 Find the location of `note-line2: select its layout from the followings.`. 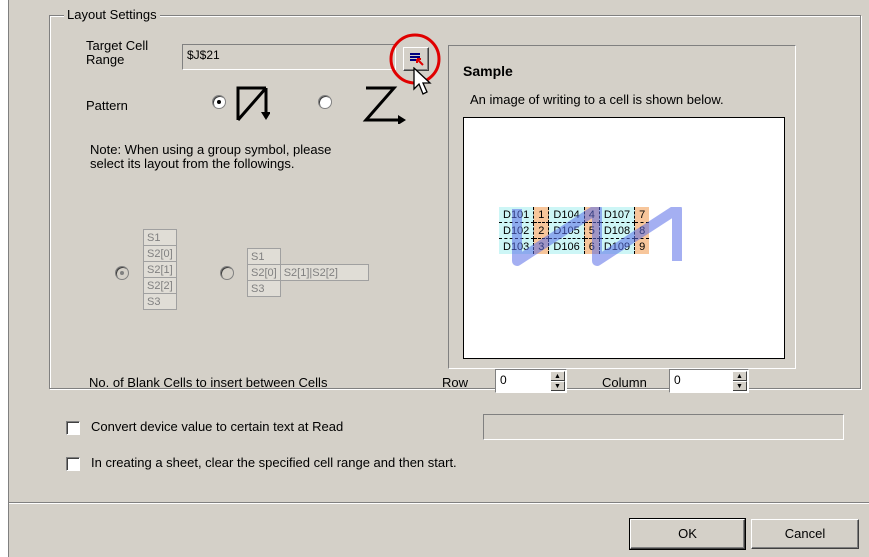

note-line2: select its layout from the followings. is located at coordinates (192, 163).